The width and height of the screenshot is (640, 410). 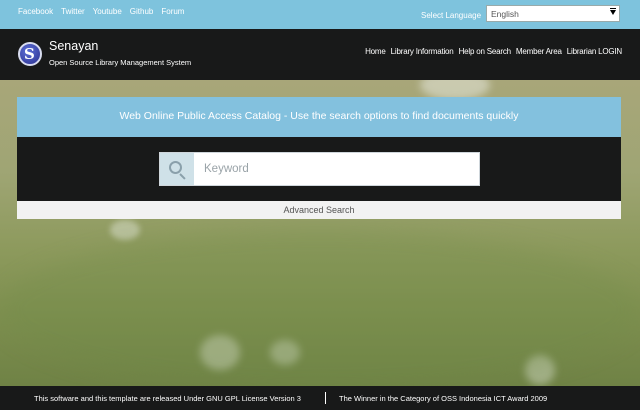 I want to click on language-label: Select Language, so click(x=451, y=15).